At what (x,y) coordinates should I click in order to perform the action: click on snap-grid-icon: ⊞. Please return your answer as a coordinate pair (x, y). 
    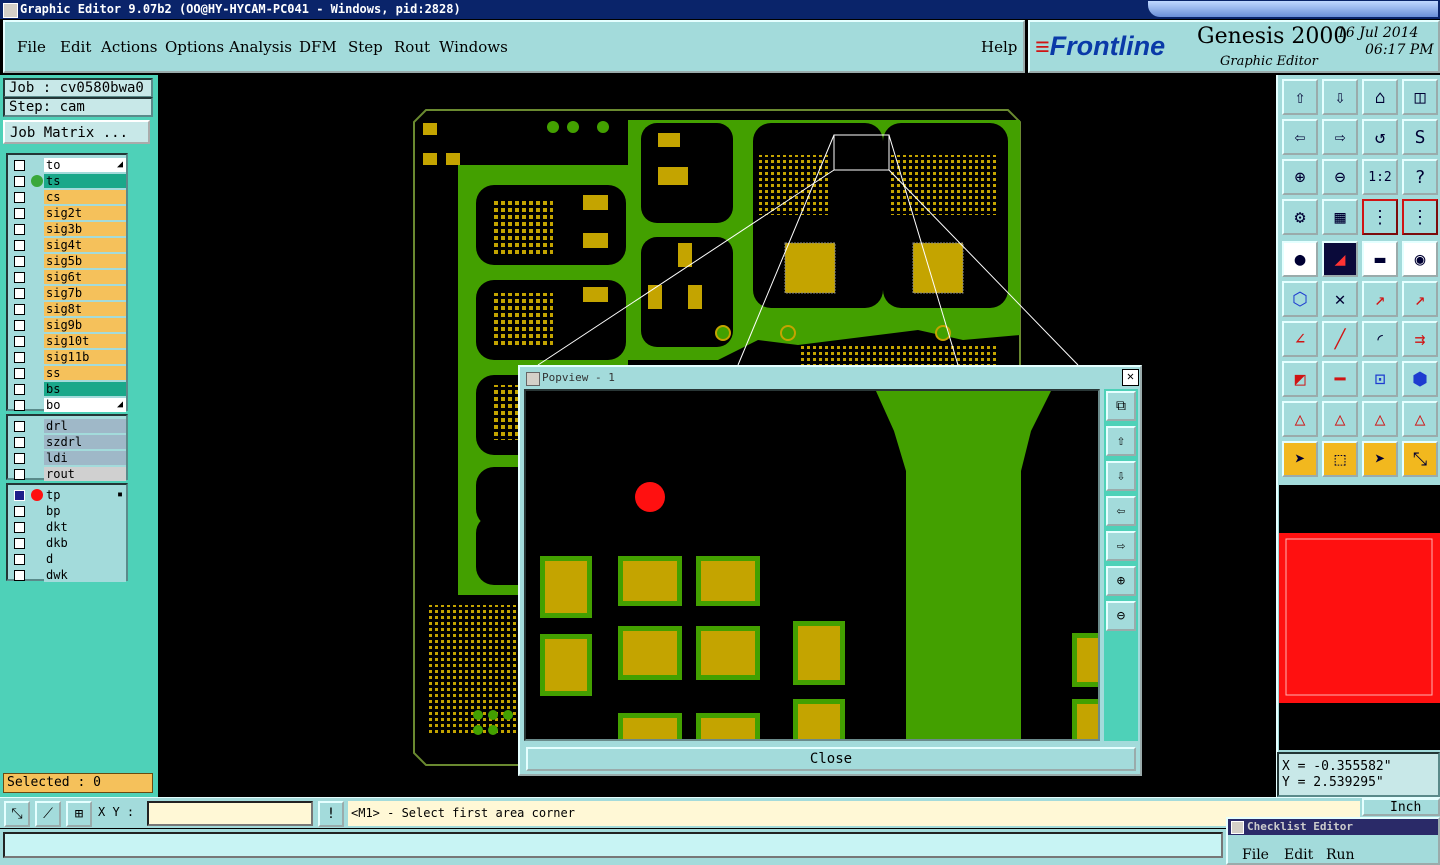
    Looking at the image, I should click on (79, 814).